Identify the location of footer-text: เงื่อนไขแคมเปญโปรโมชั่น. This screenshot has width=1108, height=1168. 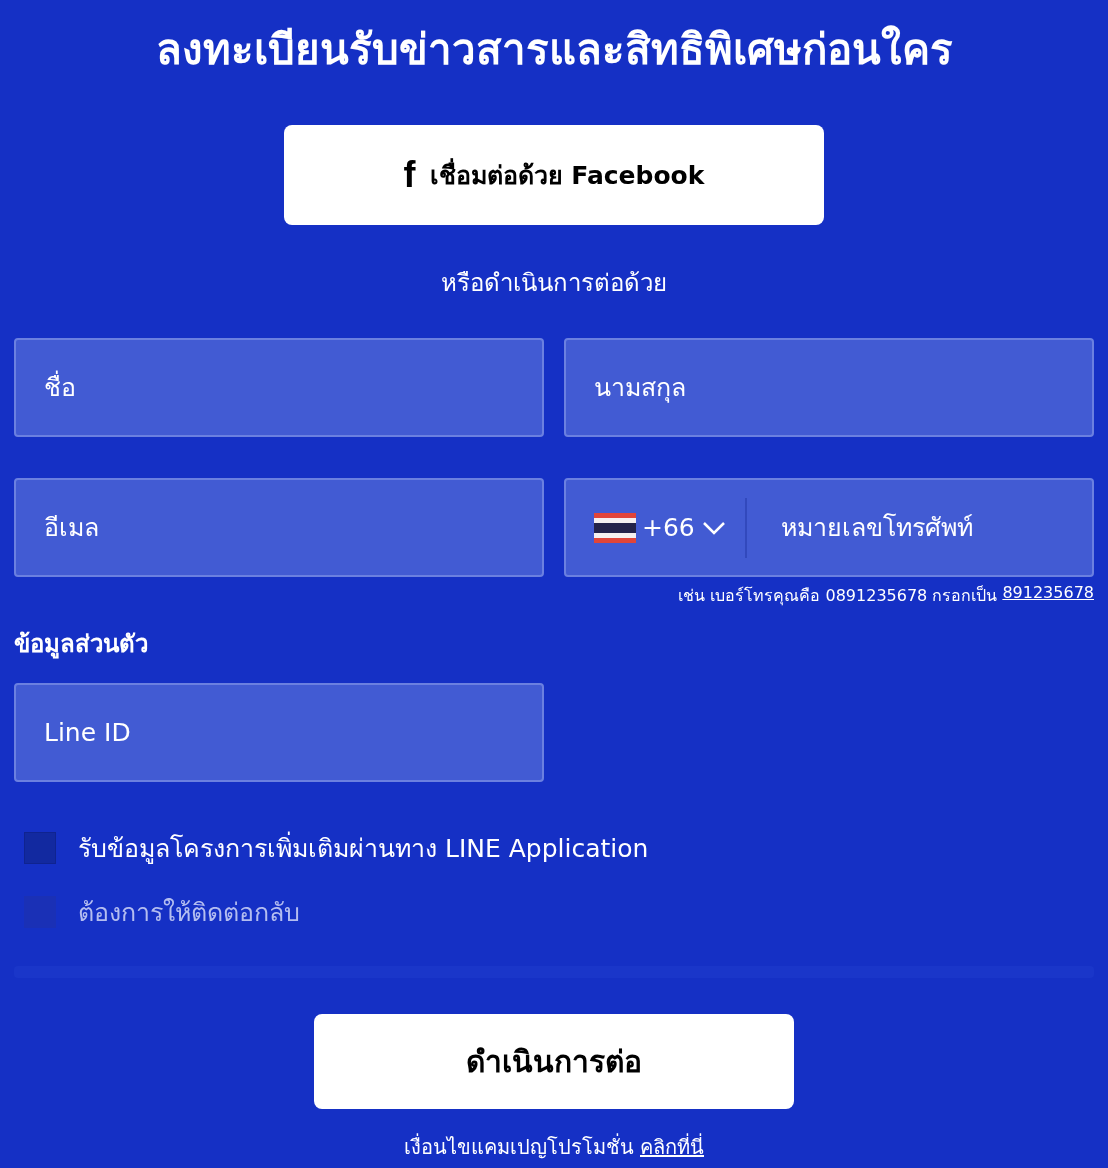
(519, 1146).